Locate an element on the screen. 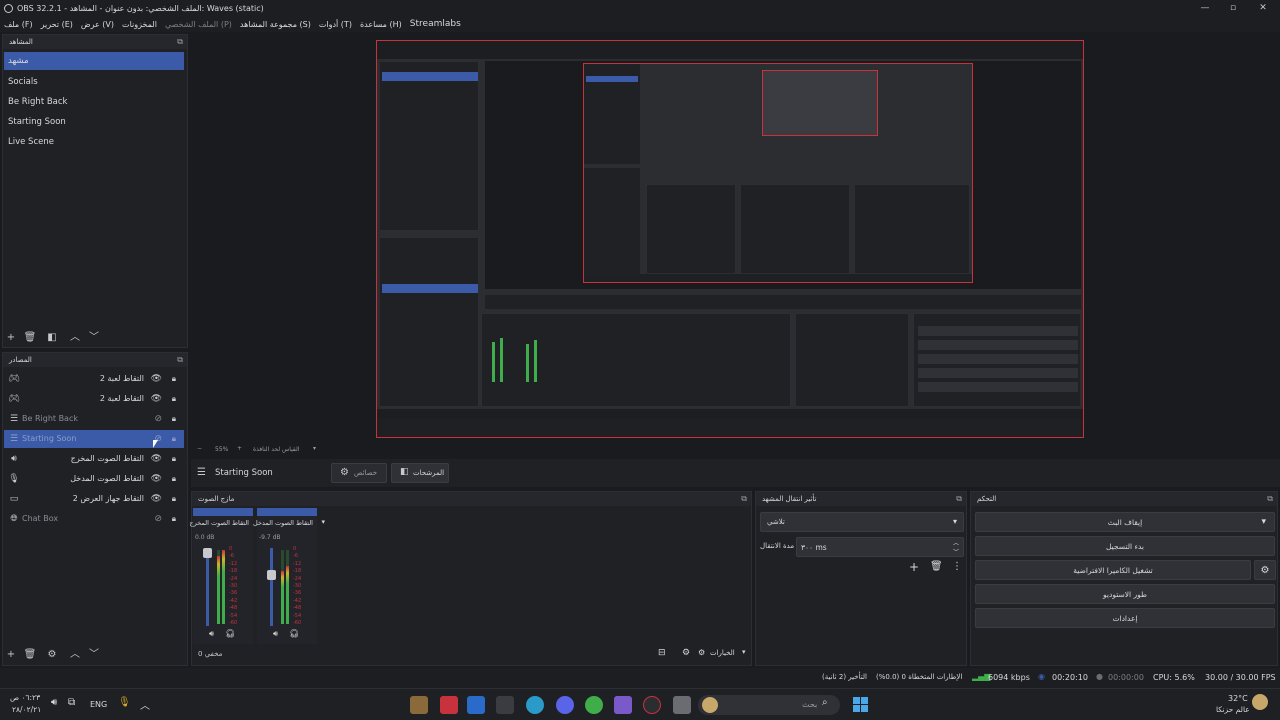  minimize-button: — is located at coordinates (1205, 8).